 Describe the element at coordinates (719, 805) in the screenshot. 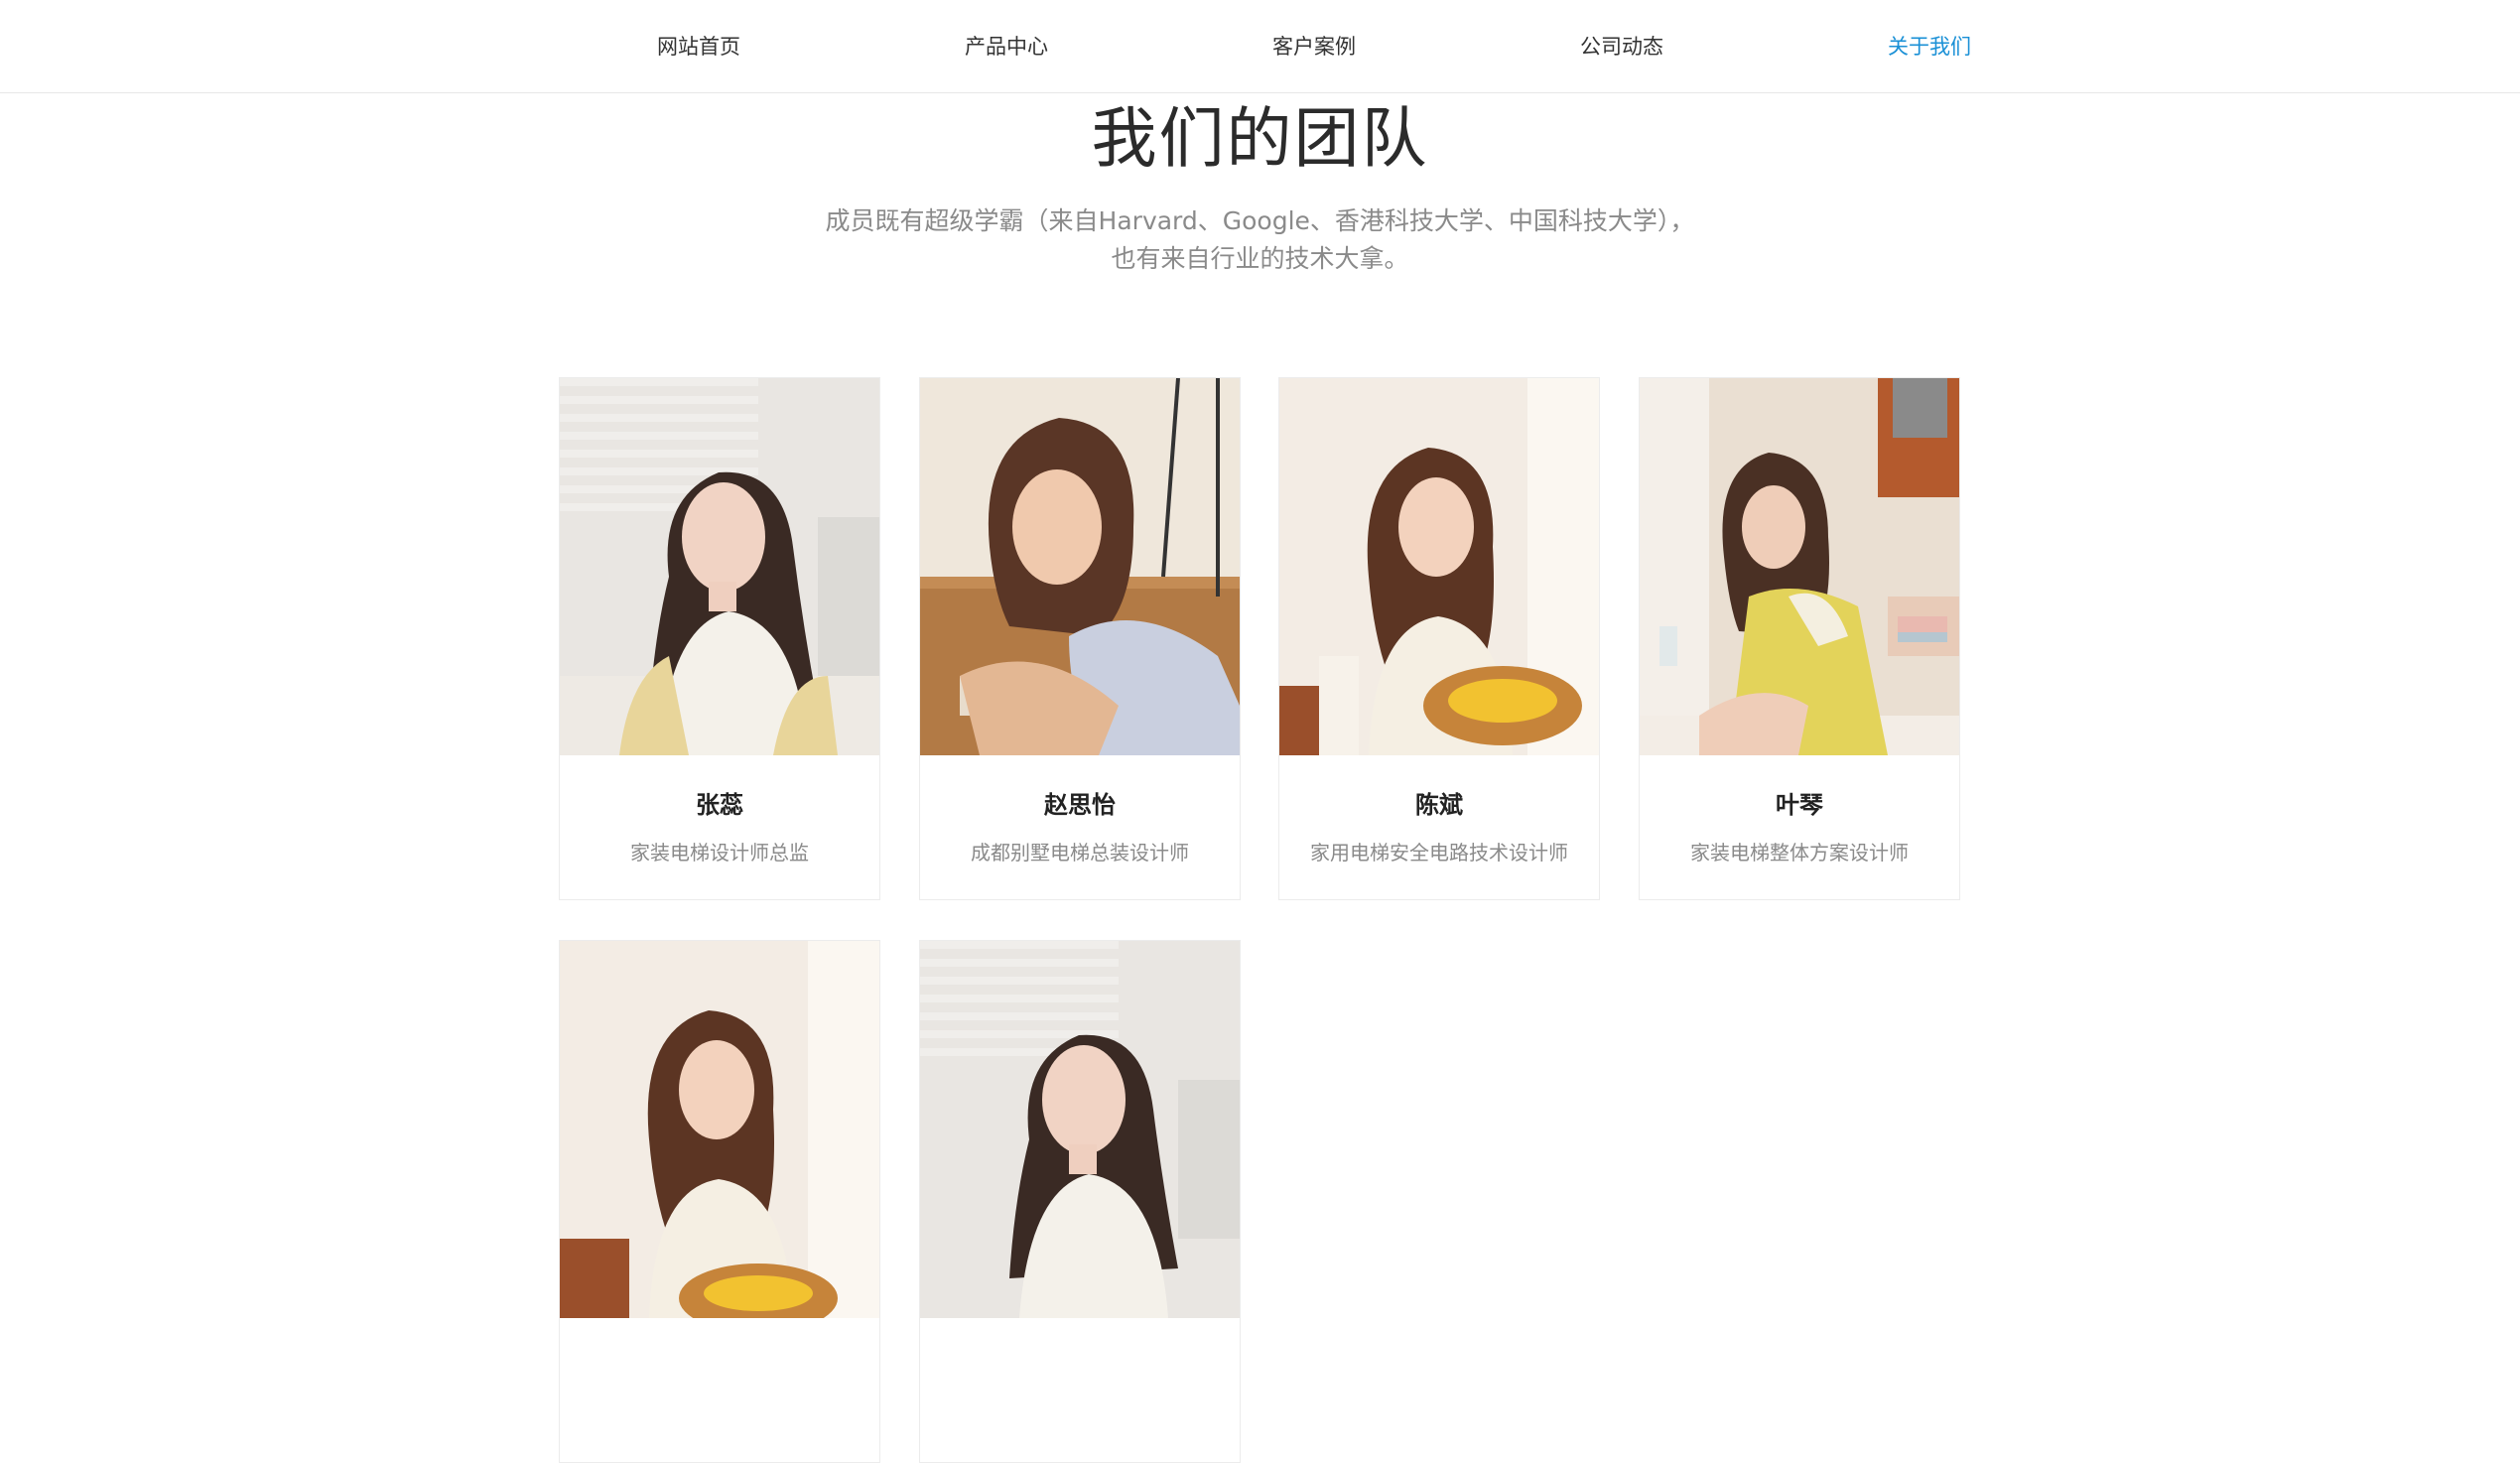

I see `member-name: 张蕊` at that location.